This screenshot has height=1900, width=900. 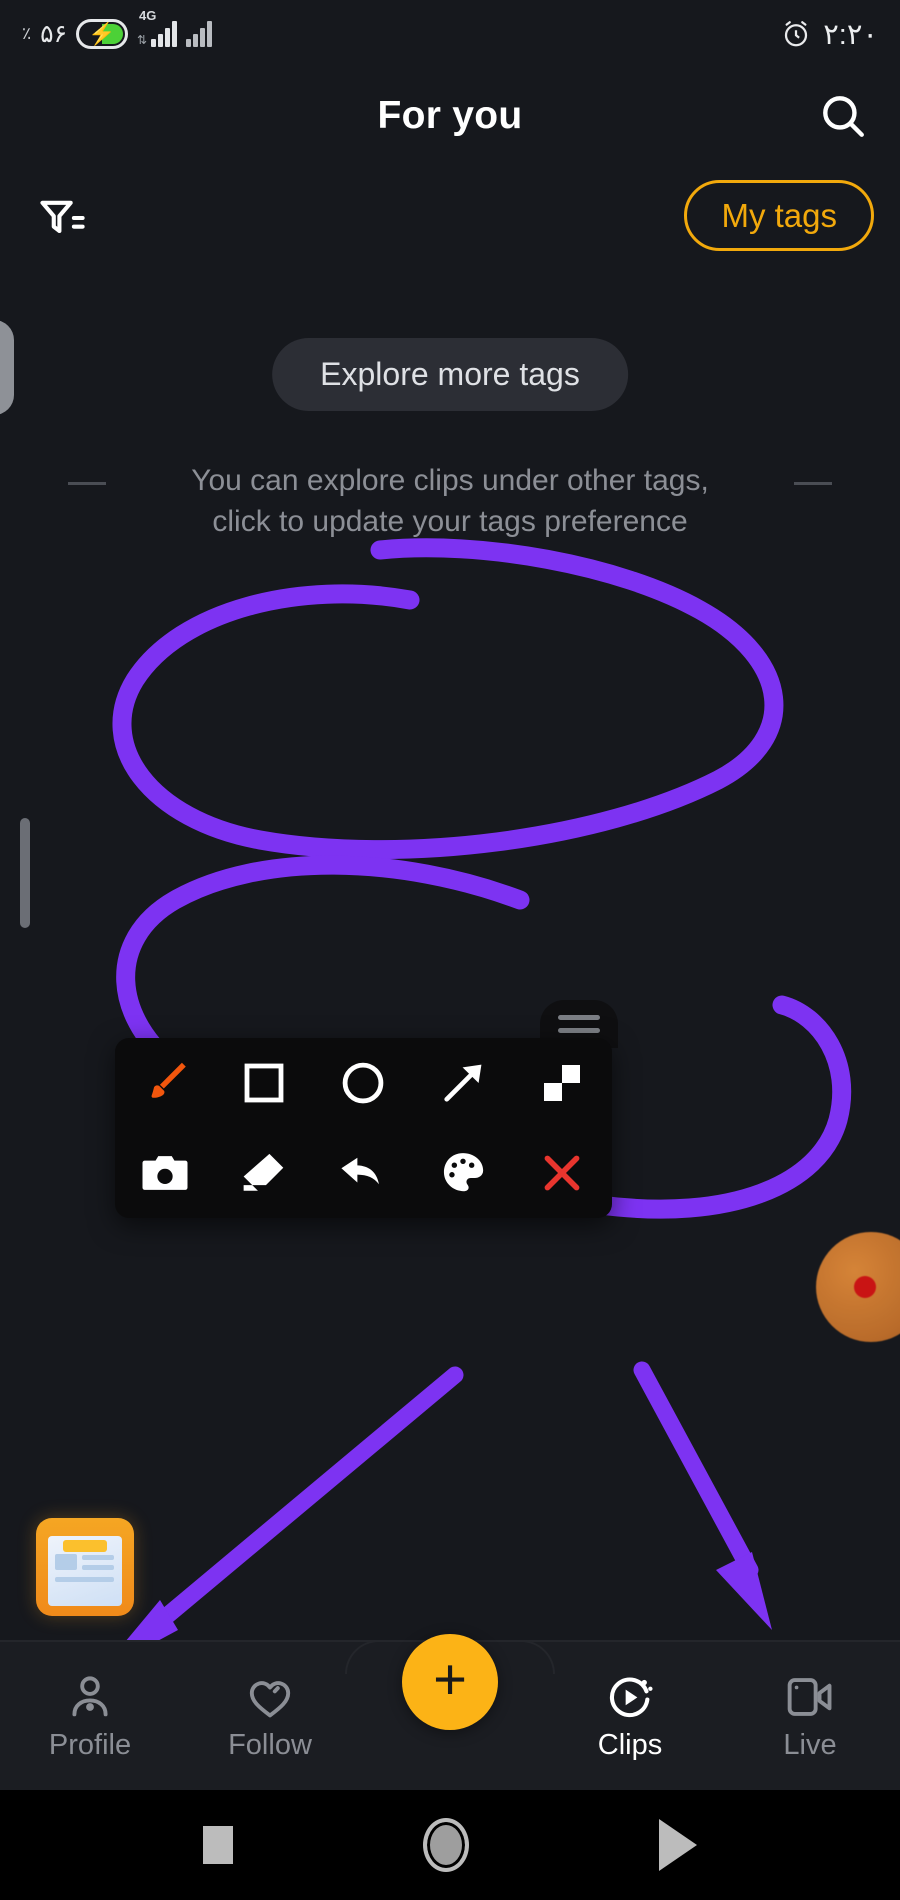 I want to click on close-x-glyph-icon, so click(x=562, y=1173).